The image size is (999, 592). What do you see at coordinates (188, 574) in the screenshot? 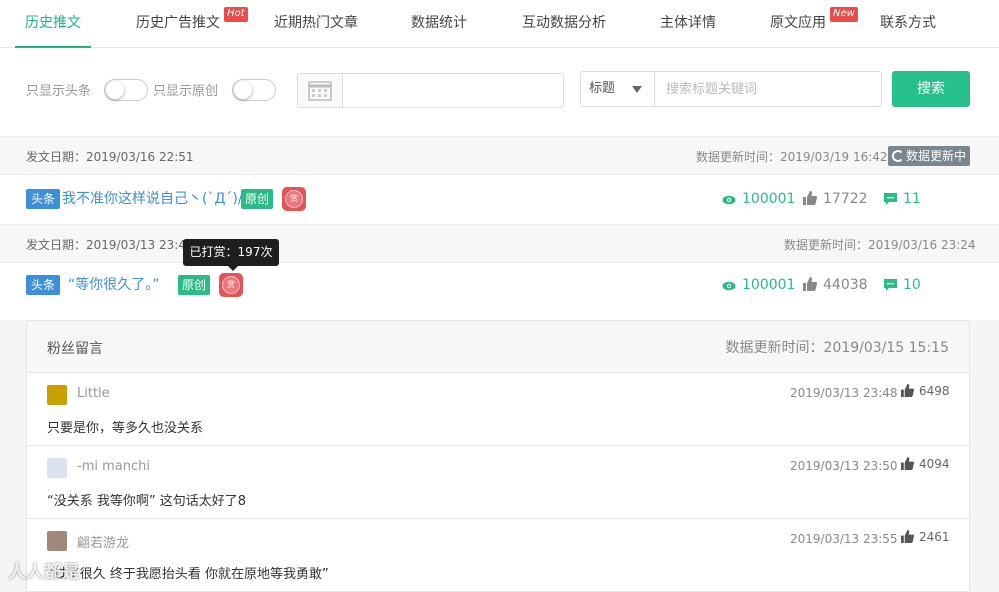
I see `comment-text: “过了很久 终于我愿抬头看 你就在原地等我勇敢”` at bounding box center [188, 574].